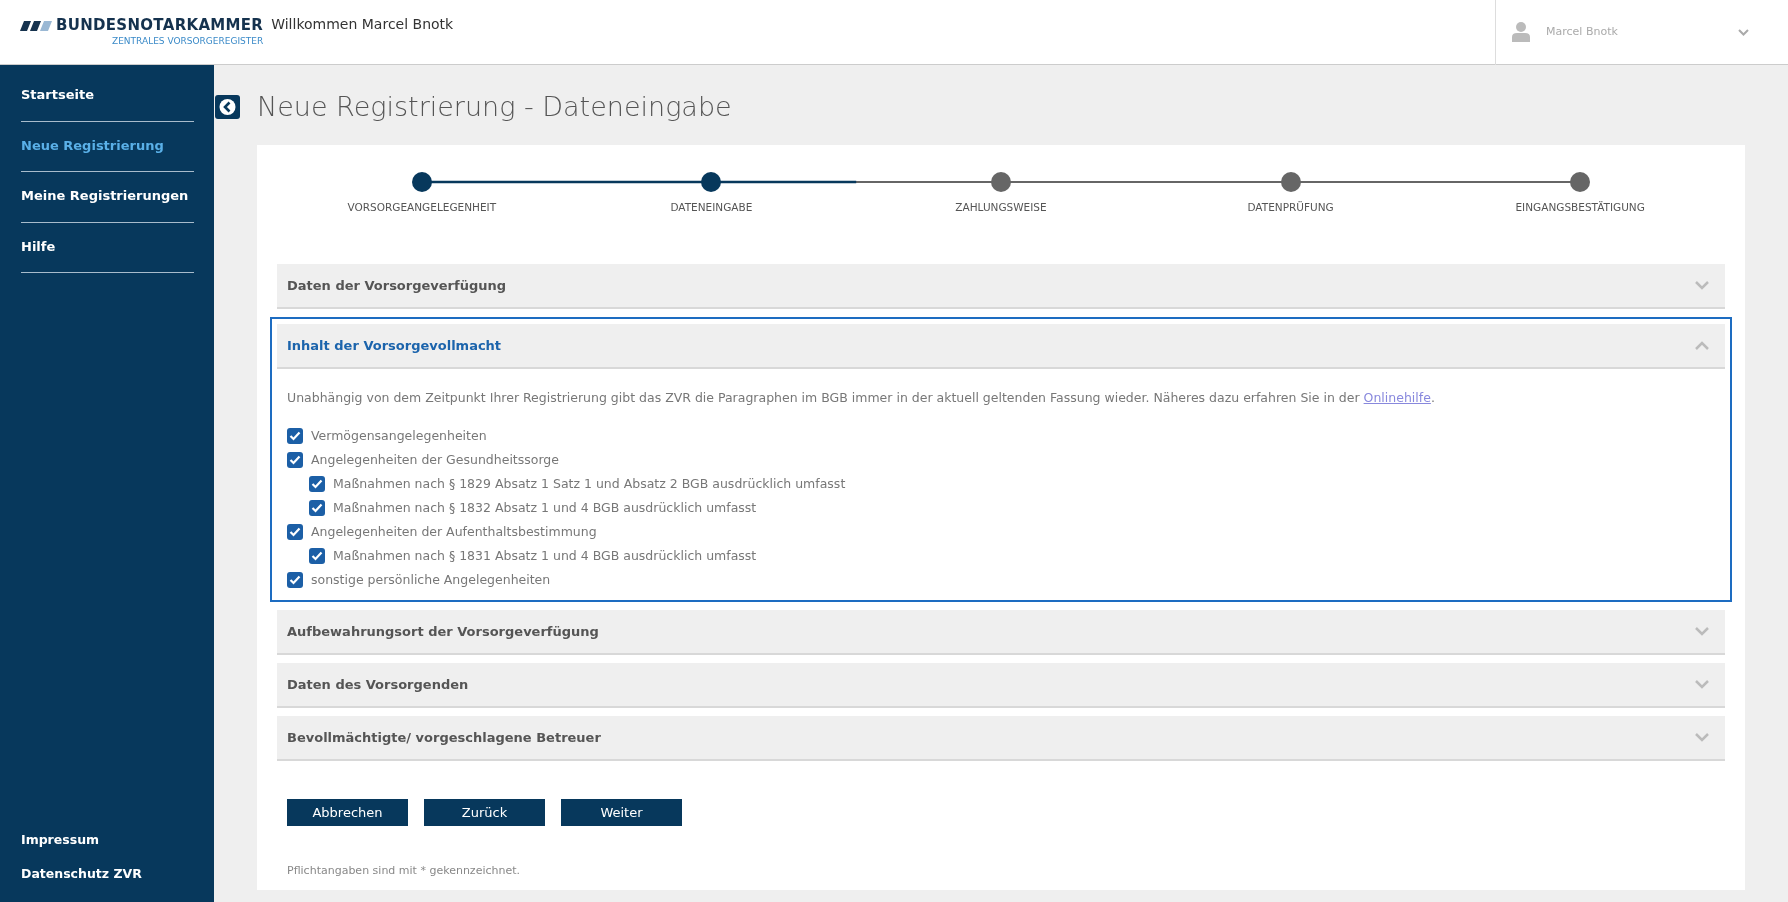 Image resolution: width=1788 pixels, height=902 pixels. Describe the element at coordinates (1001, 686) in the screenshot. I see `accordion-header: Daten des Vorsorgenden` at that location.